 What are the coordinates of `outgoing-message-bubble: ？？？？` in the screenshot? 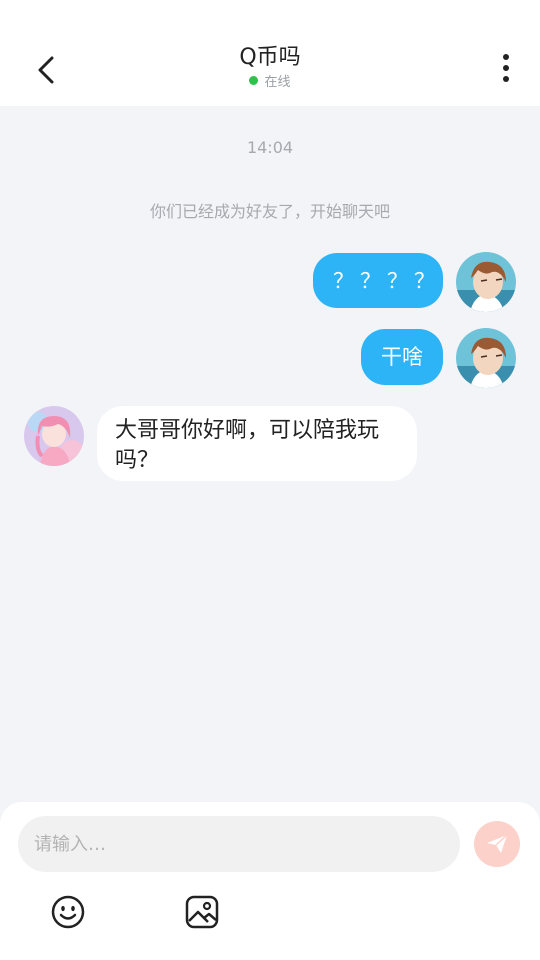 It's located at (378, 280).